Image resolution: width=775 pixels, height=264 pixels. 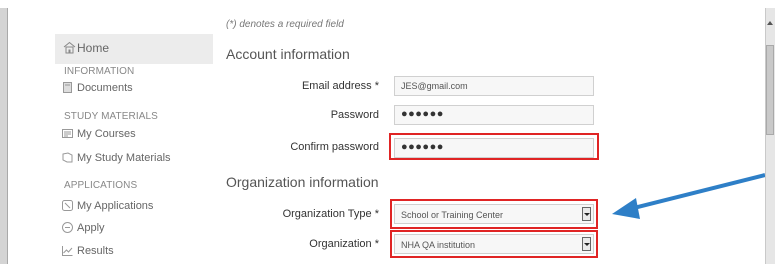 What do you see at coordinates (770, 90) in the screenshot?
I see `scrollbar-thumb` at bounding box center [770, 90].